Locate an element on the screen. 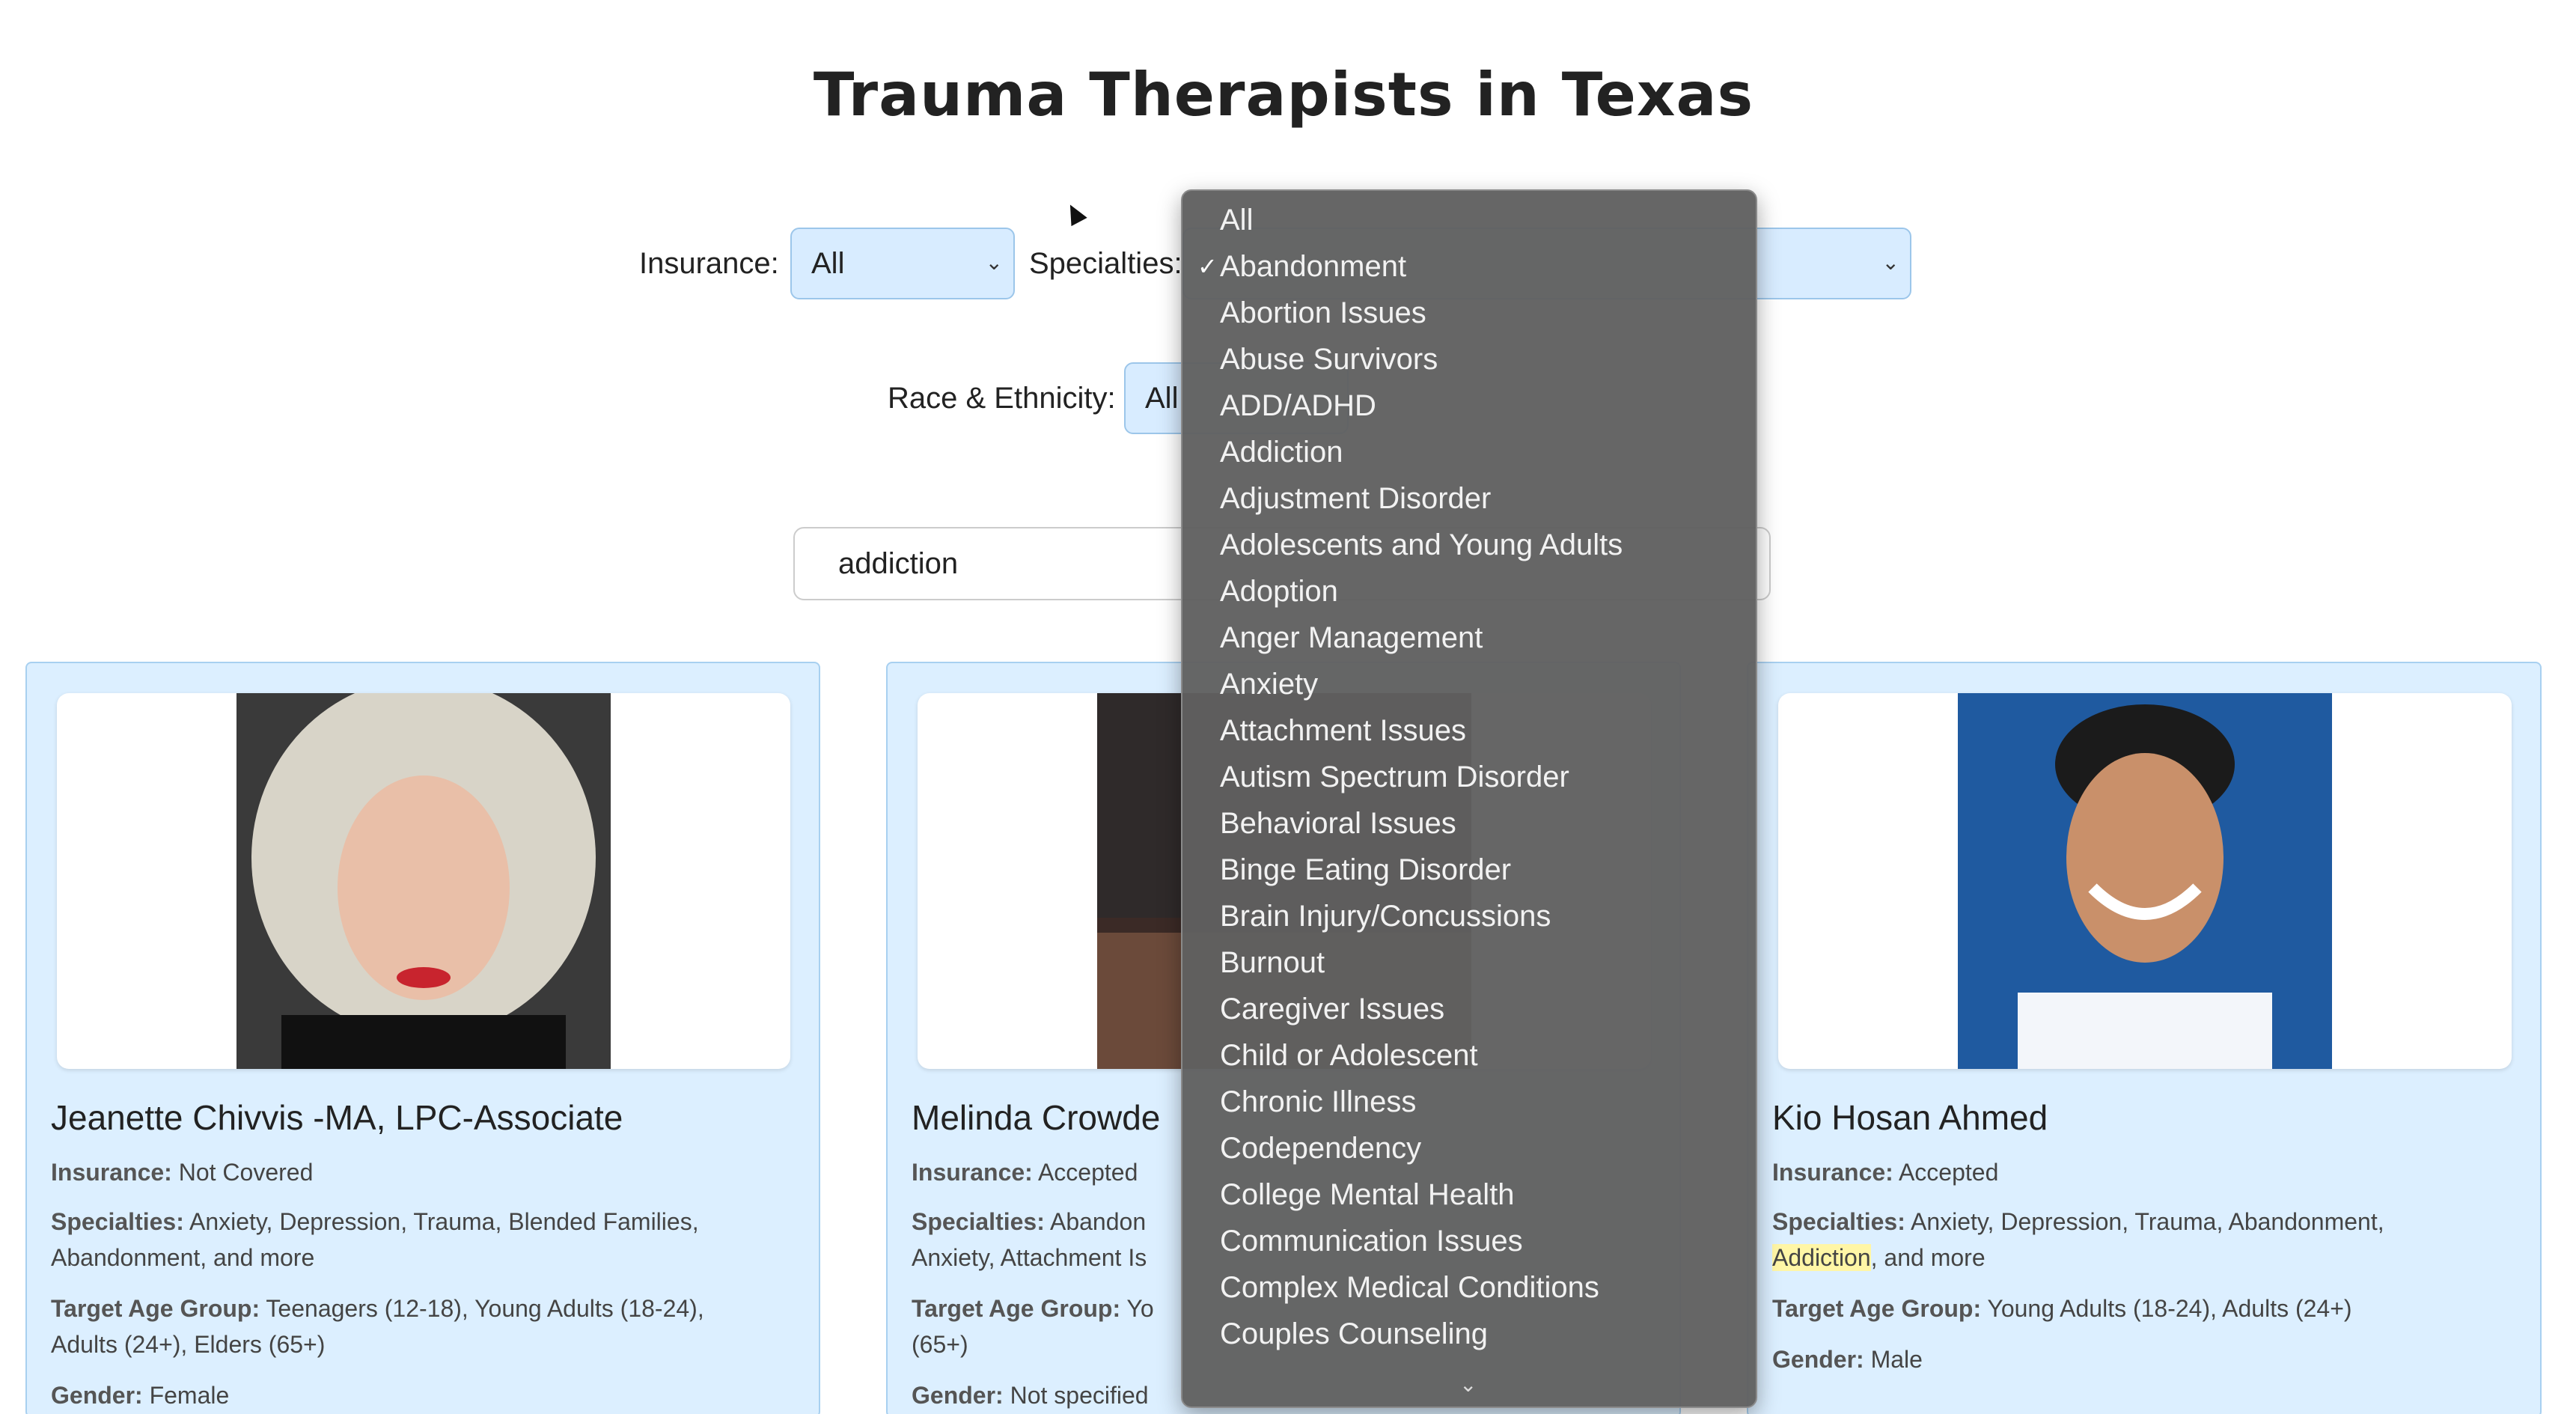 This screenshot has width=2576, height=1414. dropdown-option: Caregiver Issues is located at coordinates (1482, 1009).